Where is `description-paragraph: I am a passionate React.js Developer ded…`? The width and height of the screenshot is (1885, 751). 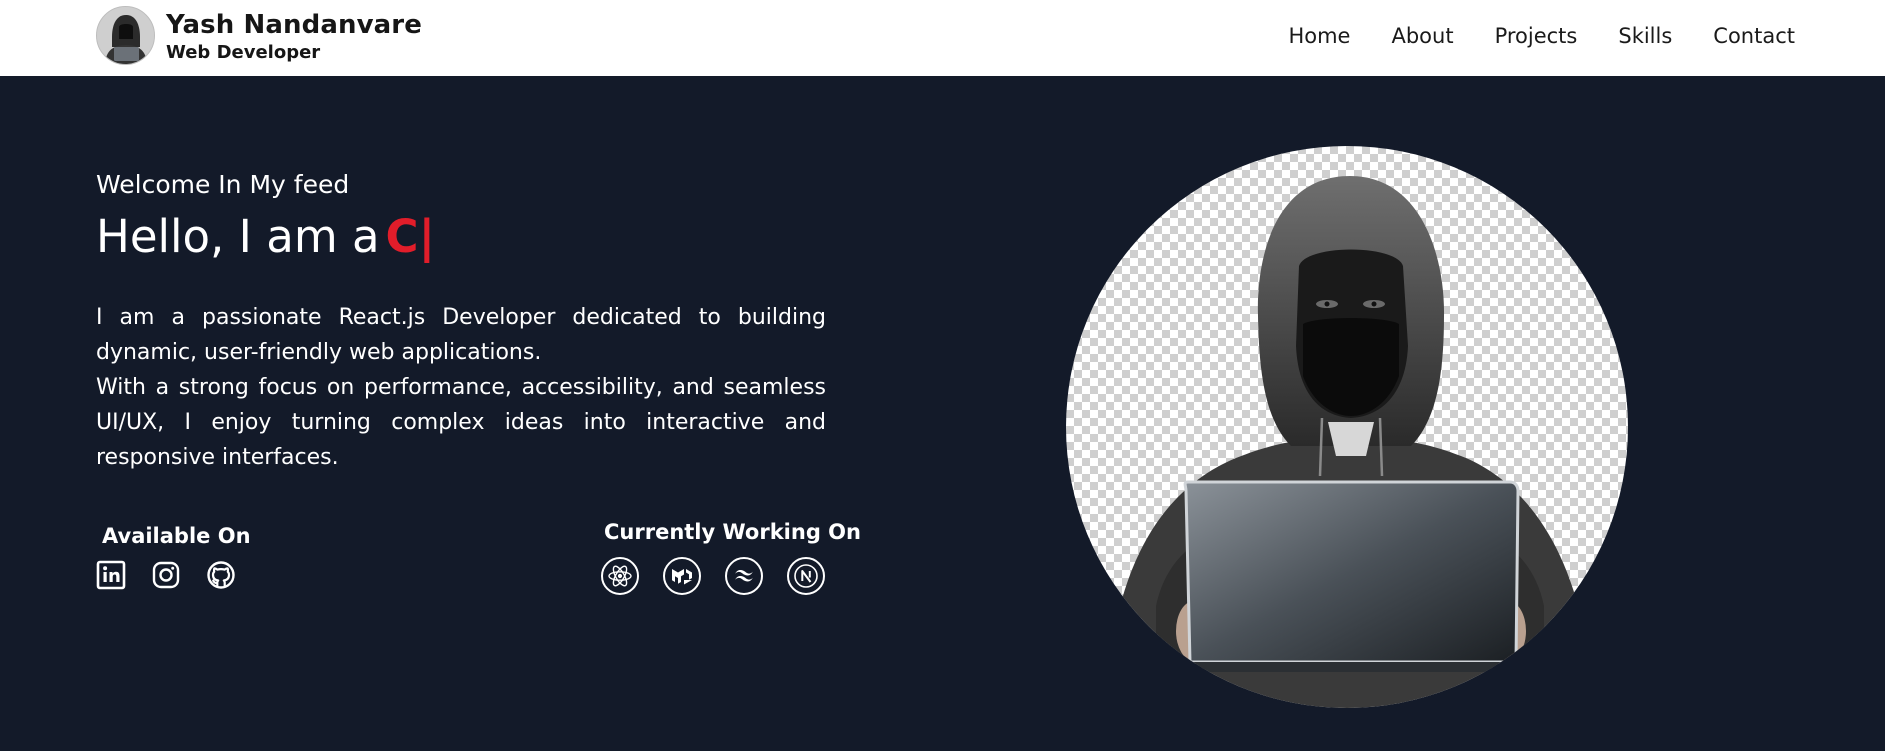 description-paragraph: I am a passionate React.js Developer ded… is located at coordinates (461, 335).